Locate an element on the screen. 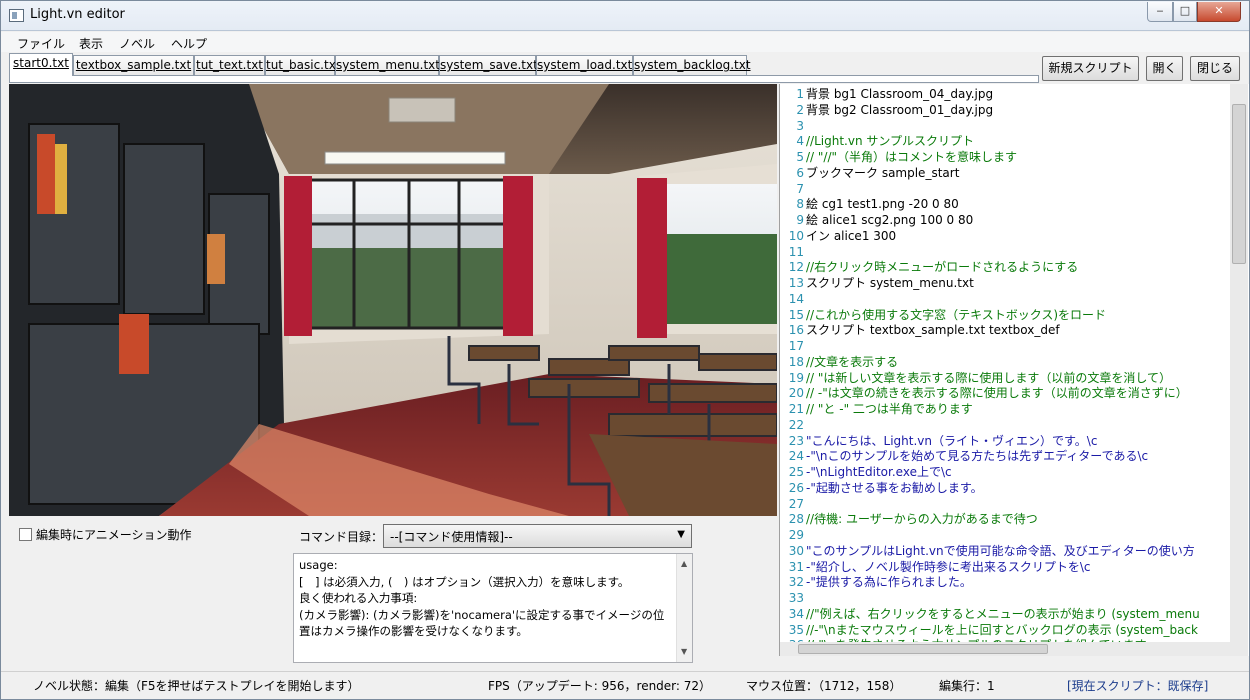  menu-help: ヘルプ is located at coordinates (189, 43).